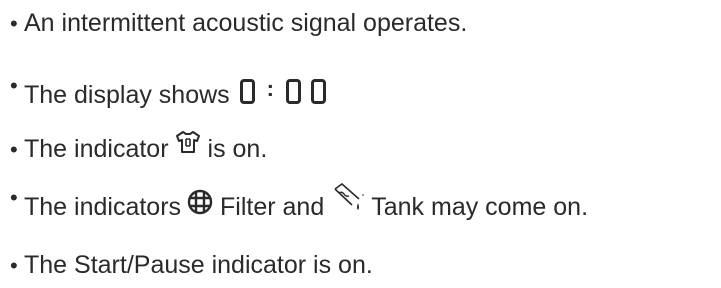  What do you see at coordinates (127, 94) in the screenshot?
I see `bullet-text: The display shows` at bounding box center [127, 94].